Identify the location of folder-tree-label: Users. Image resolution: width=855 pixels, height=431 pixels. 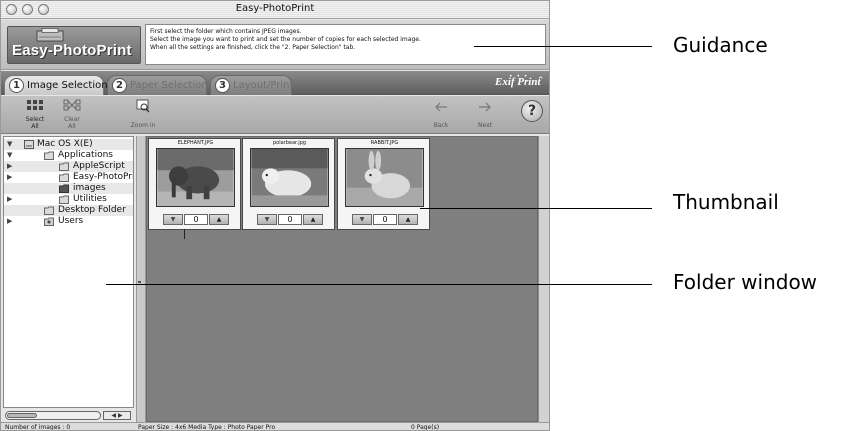
(71, 221).